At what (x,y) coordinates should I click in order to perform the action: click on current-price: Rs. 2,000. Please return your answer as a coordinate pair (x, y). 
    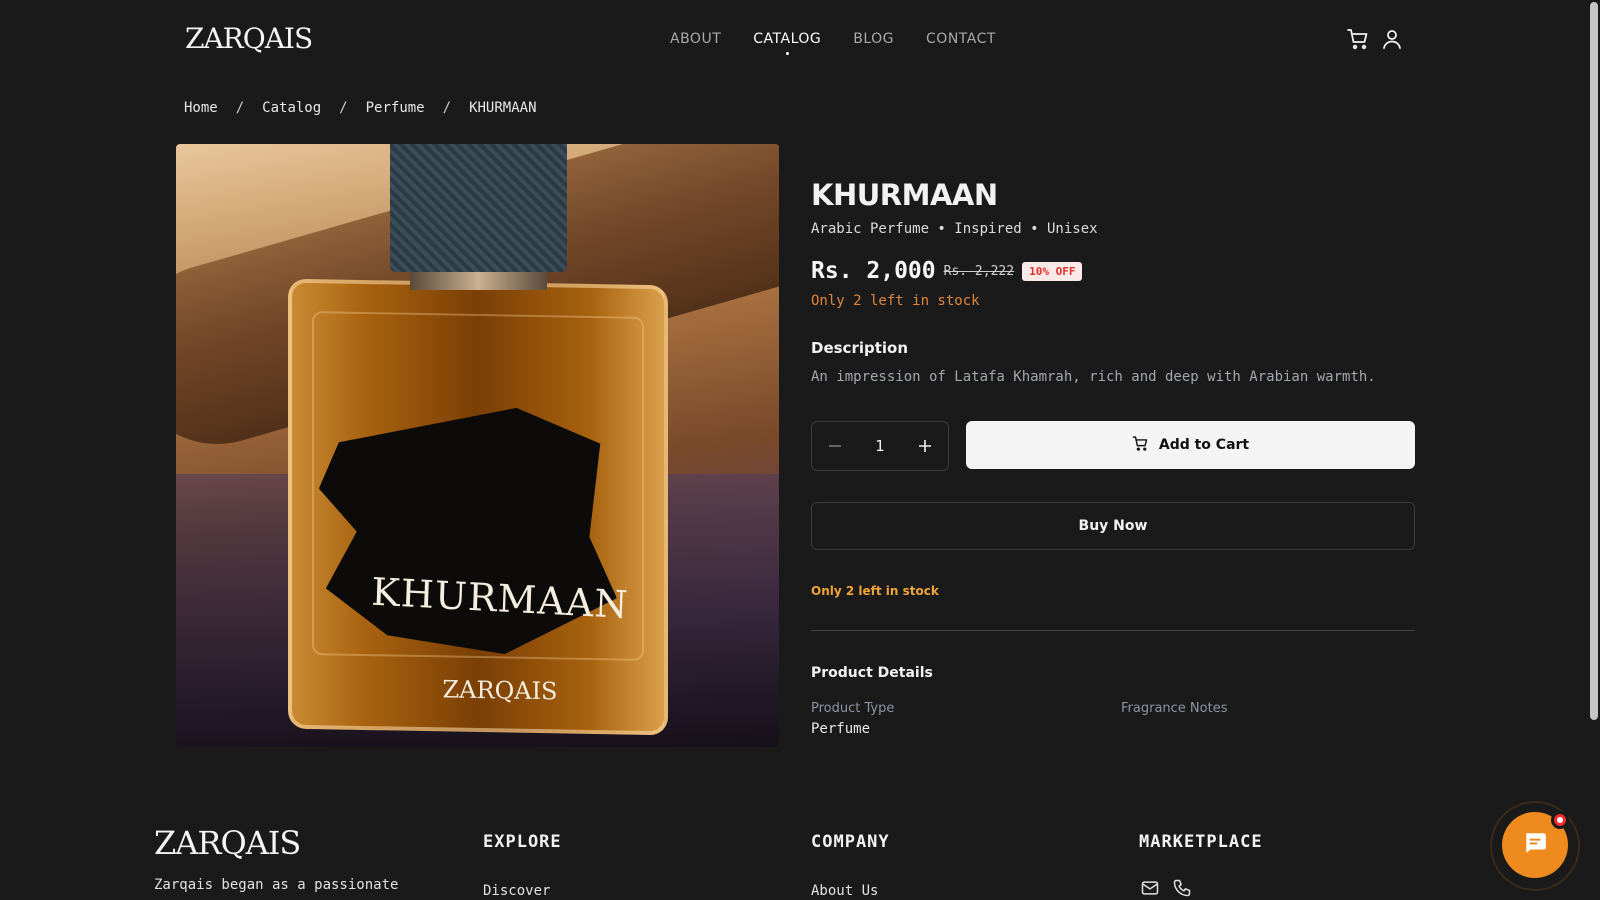
    Looking at the image, I should click on (873, 271).